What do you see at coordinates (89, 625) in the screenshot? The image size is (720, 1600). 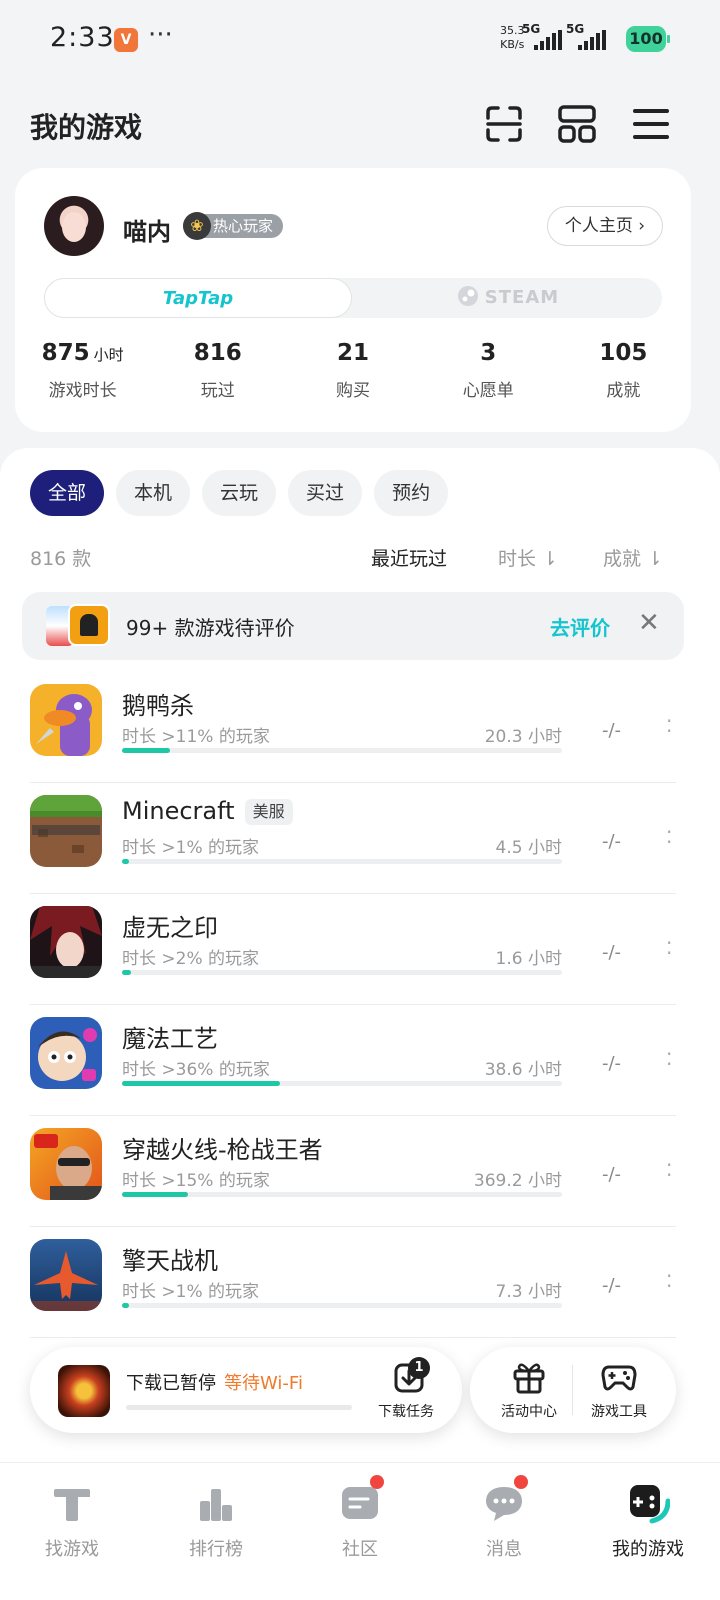 I see `game-thumb-icon` at bounding box center [89, 625].